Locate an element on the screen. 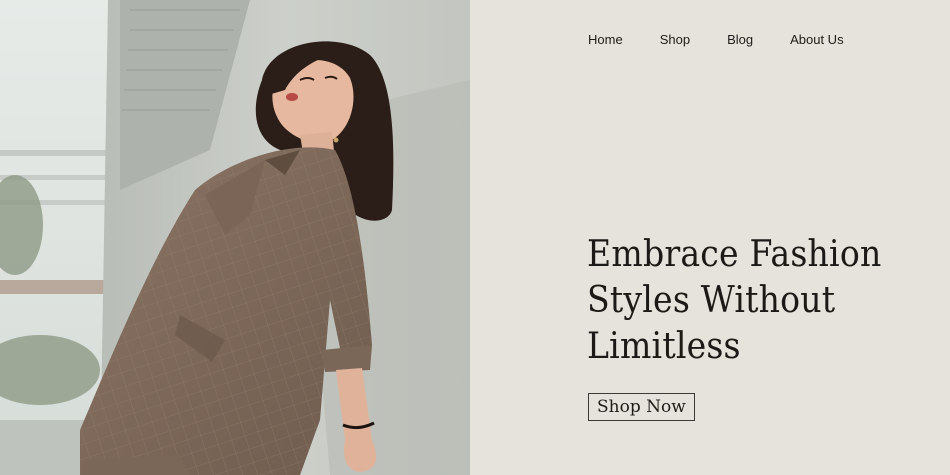 The height and width of the screenshot is (475, 950). headline-line-1: Embrace Fashion is located at coordinates (734, 254).